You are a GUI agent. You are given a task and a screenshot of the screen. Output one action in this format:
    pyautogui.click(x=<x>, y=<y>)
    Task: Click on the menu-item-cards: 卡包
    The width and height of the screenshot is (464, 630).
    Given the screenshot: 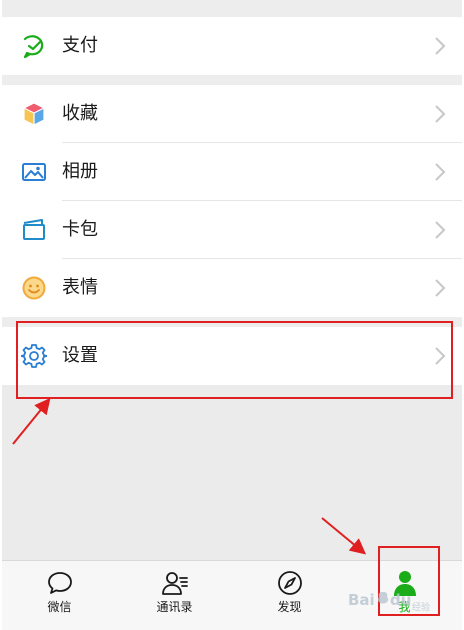 What is the action you would take?
    pyautogui.click(x=232, y=230)
    